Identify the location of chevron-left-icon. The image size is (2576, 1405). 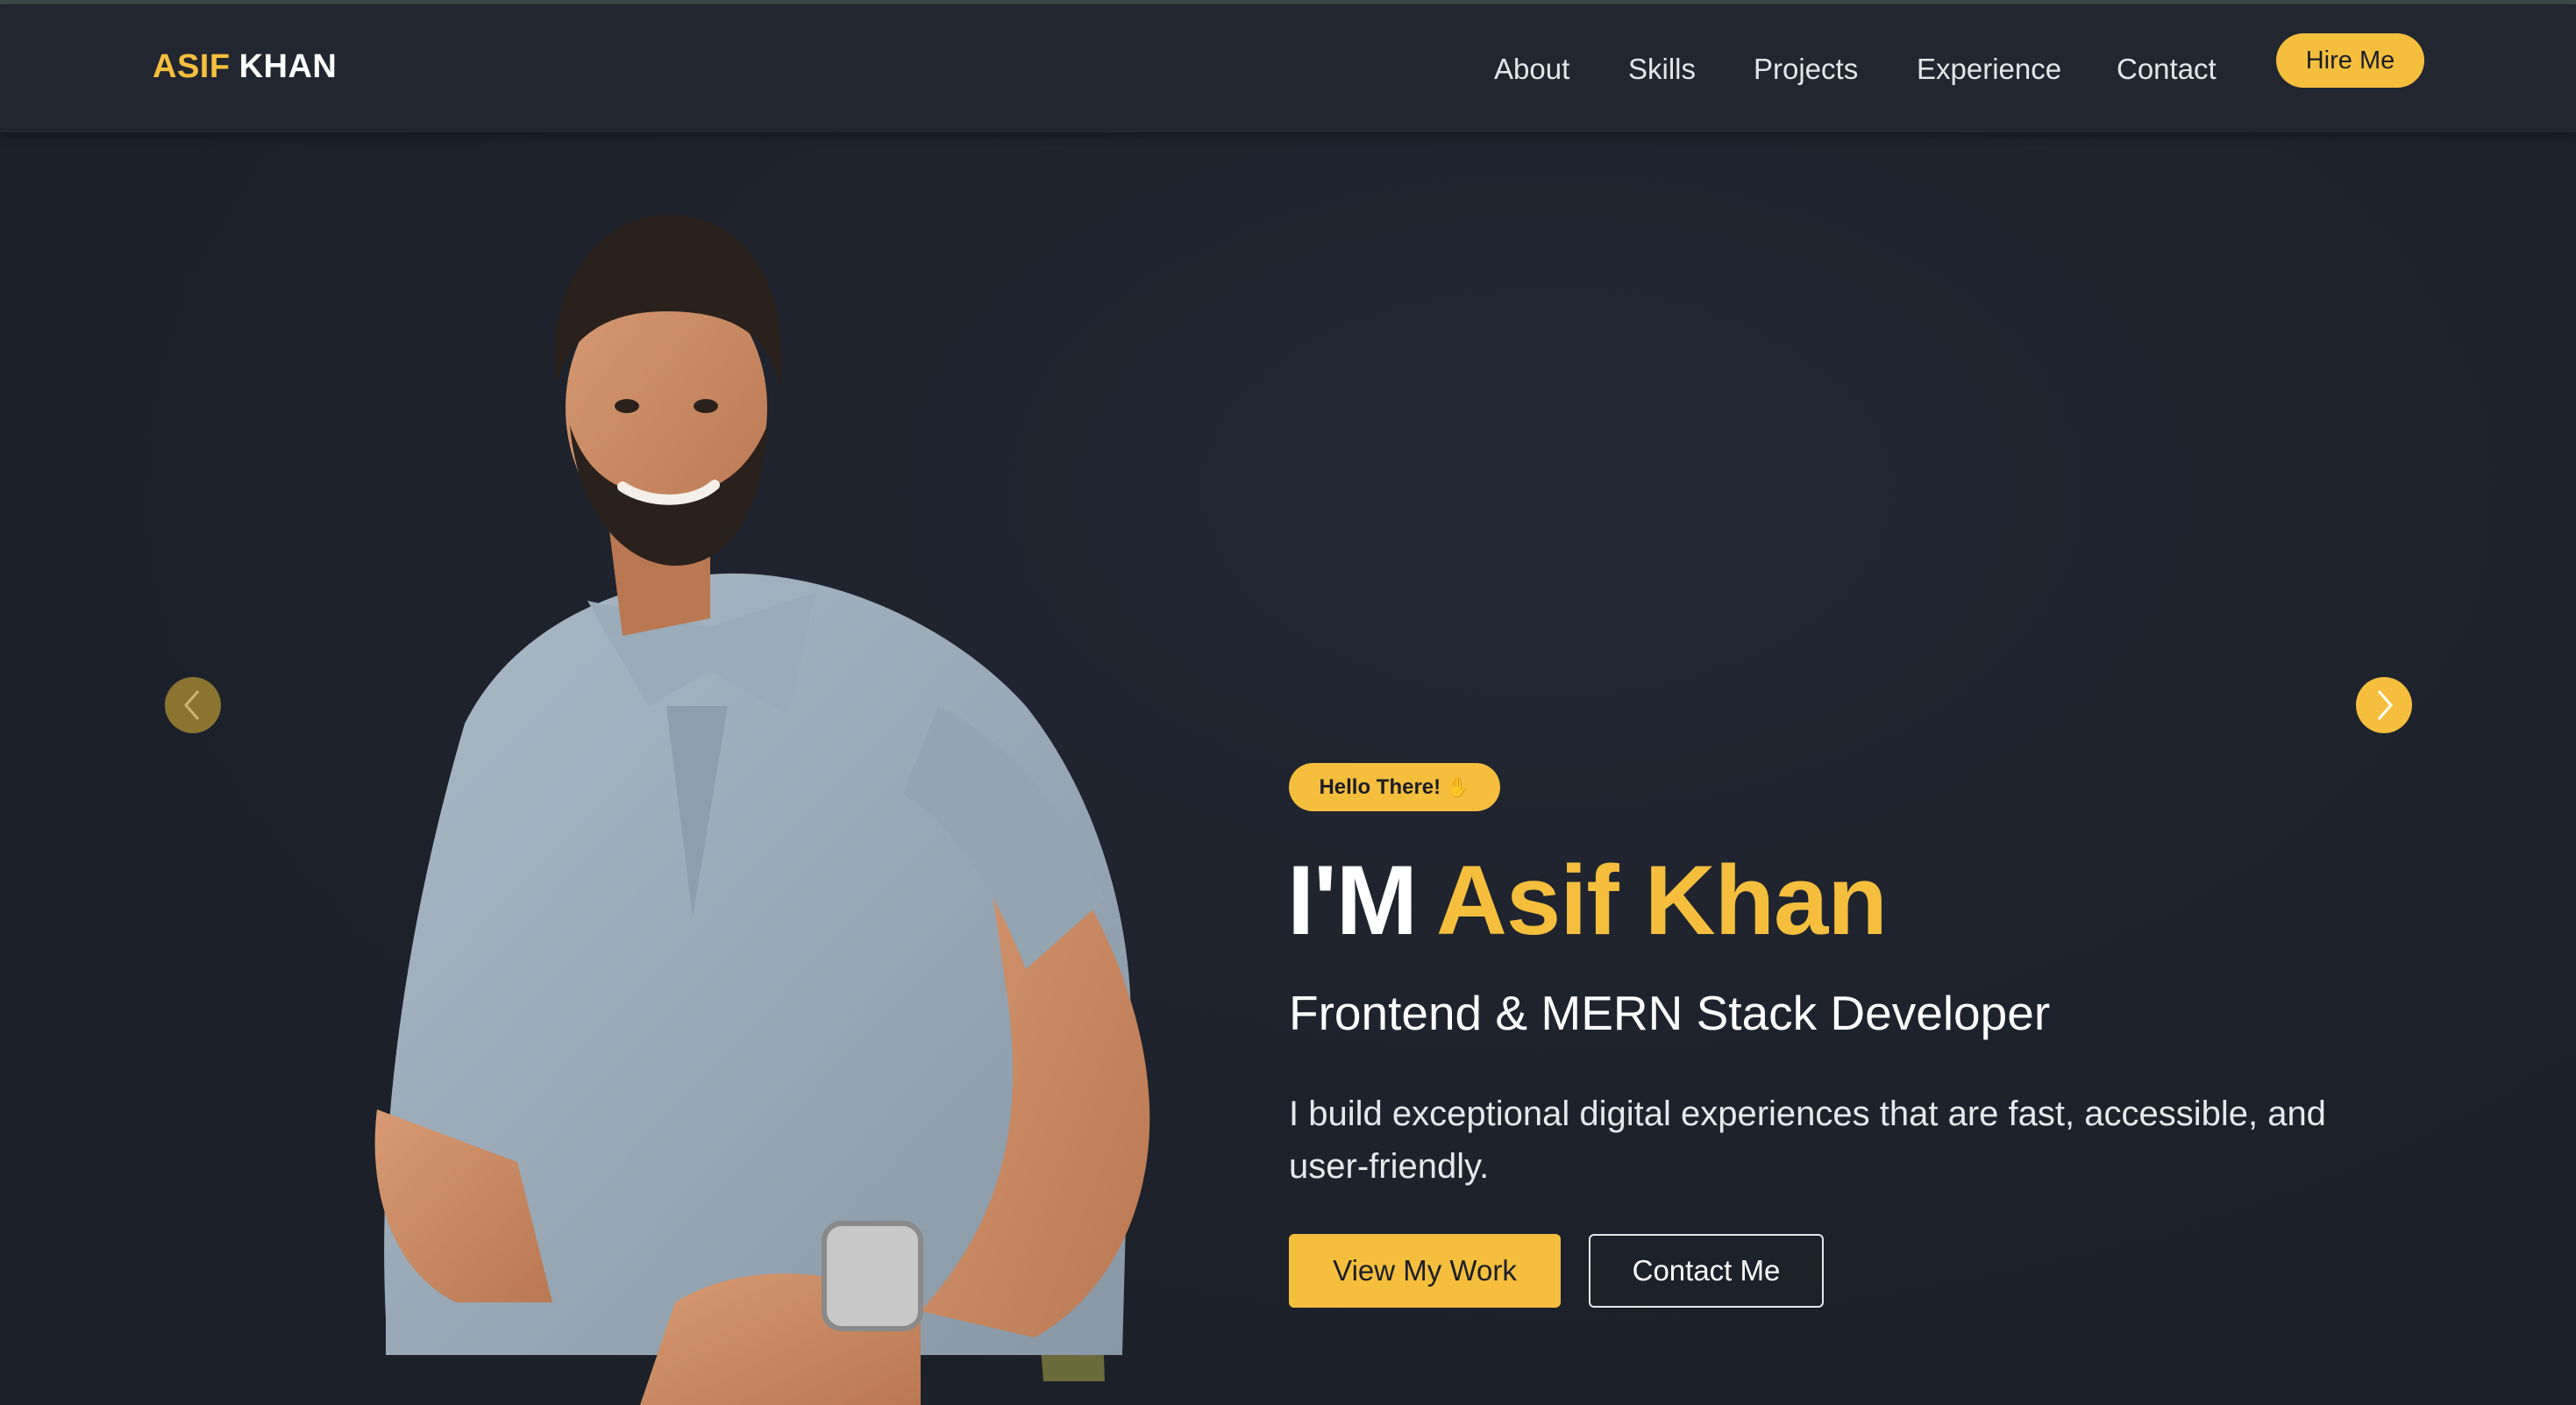
(192, 705).